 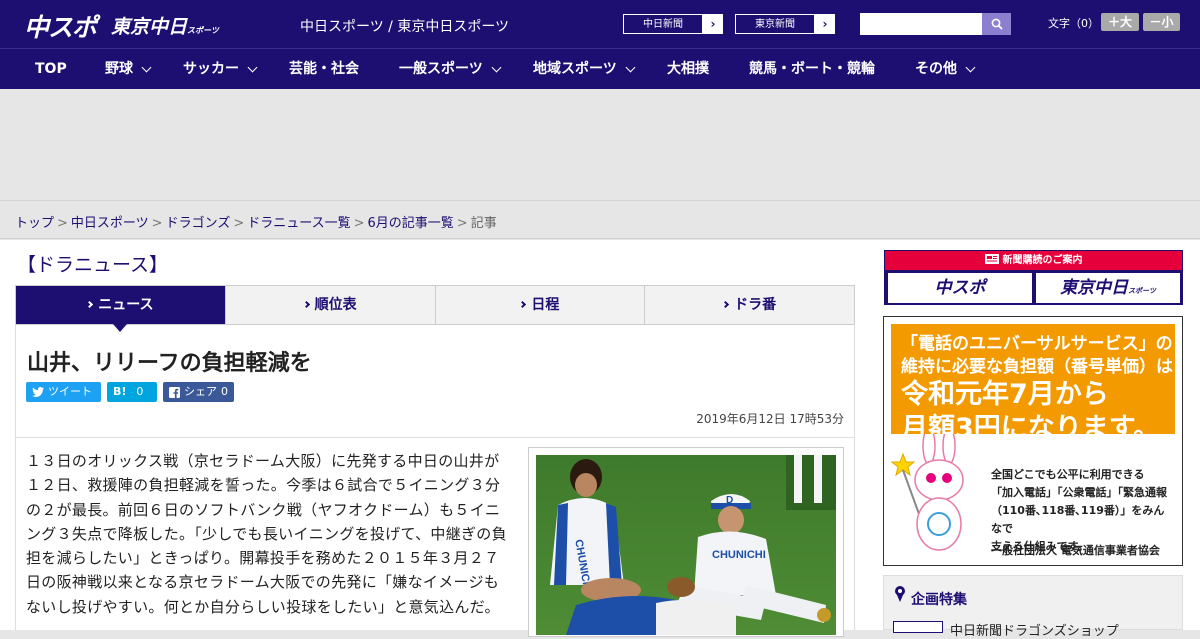 What do you see at coordinates (1161, 22) in the screenshot?
I see `font-smaller-button: －小` at bounding box center [1161, 22].